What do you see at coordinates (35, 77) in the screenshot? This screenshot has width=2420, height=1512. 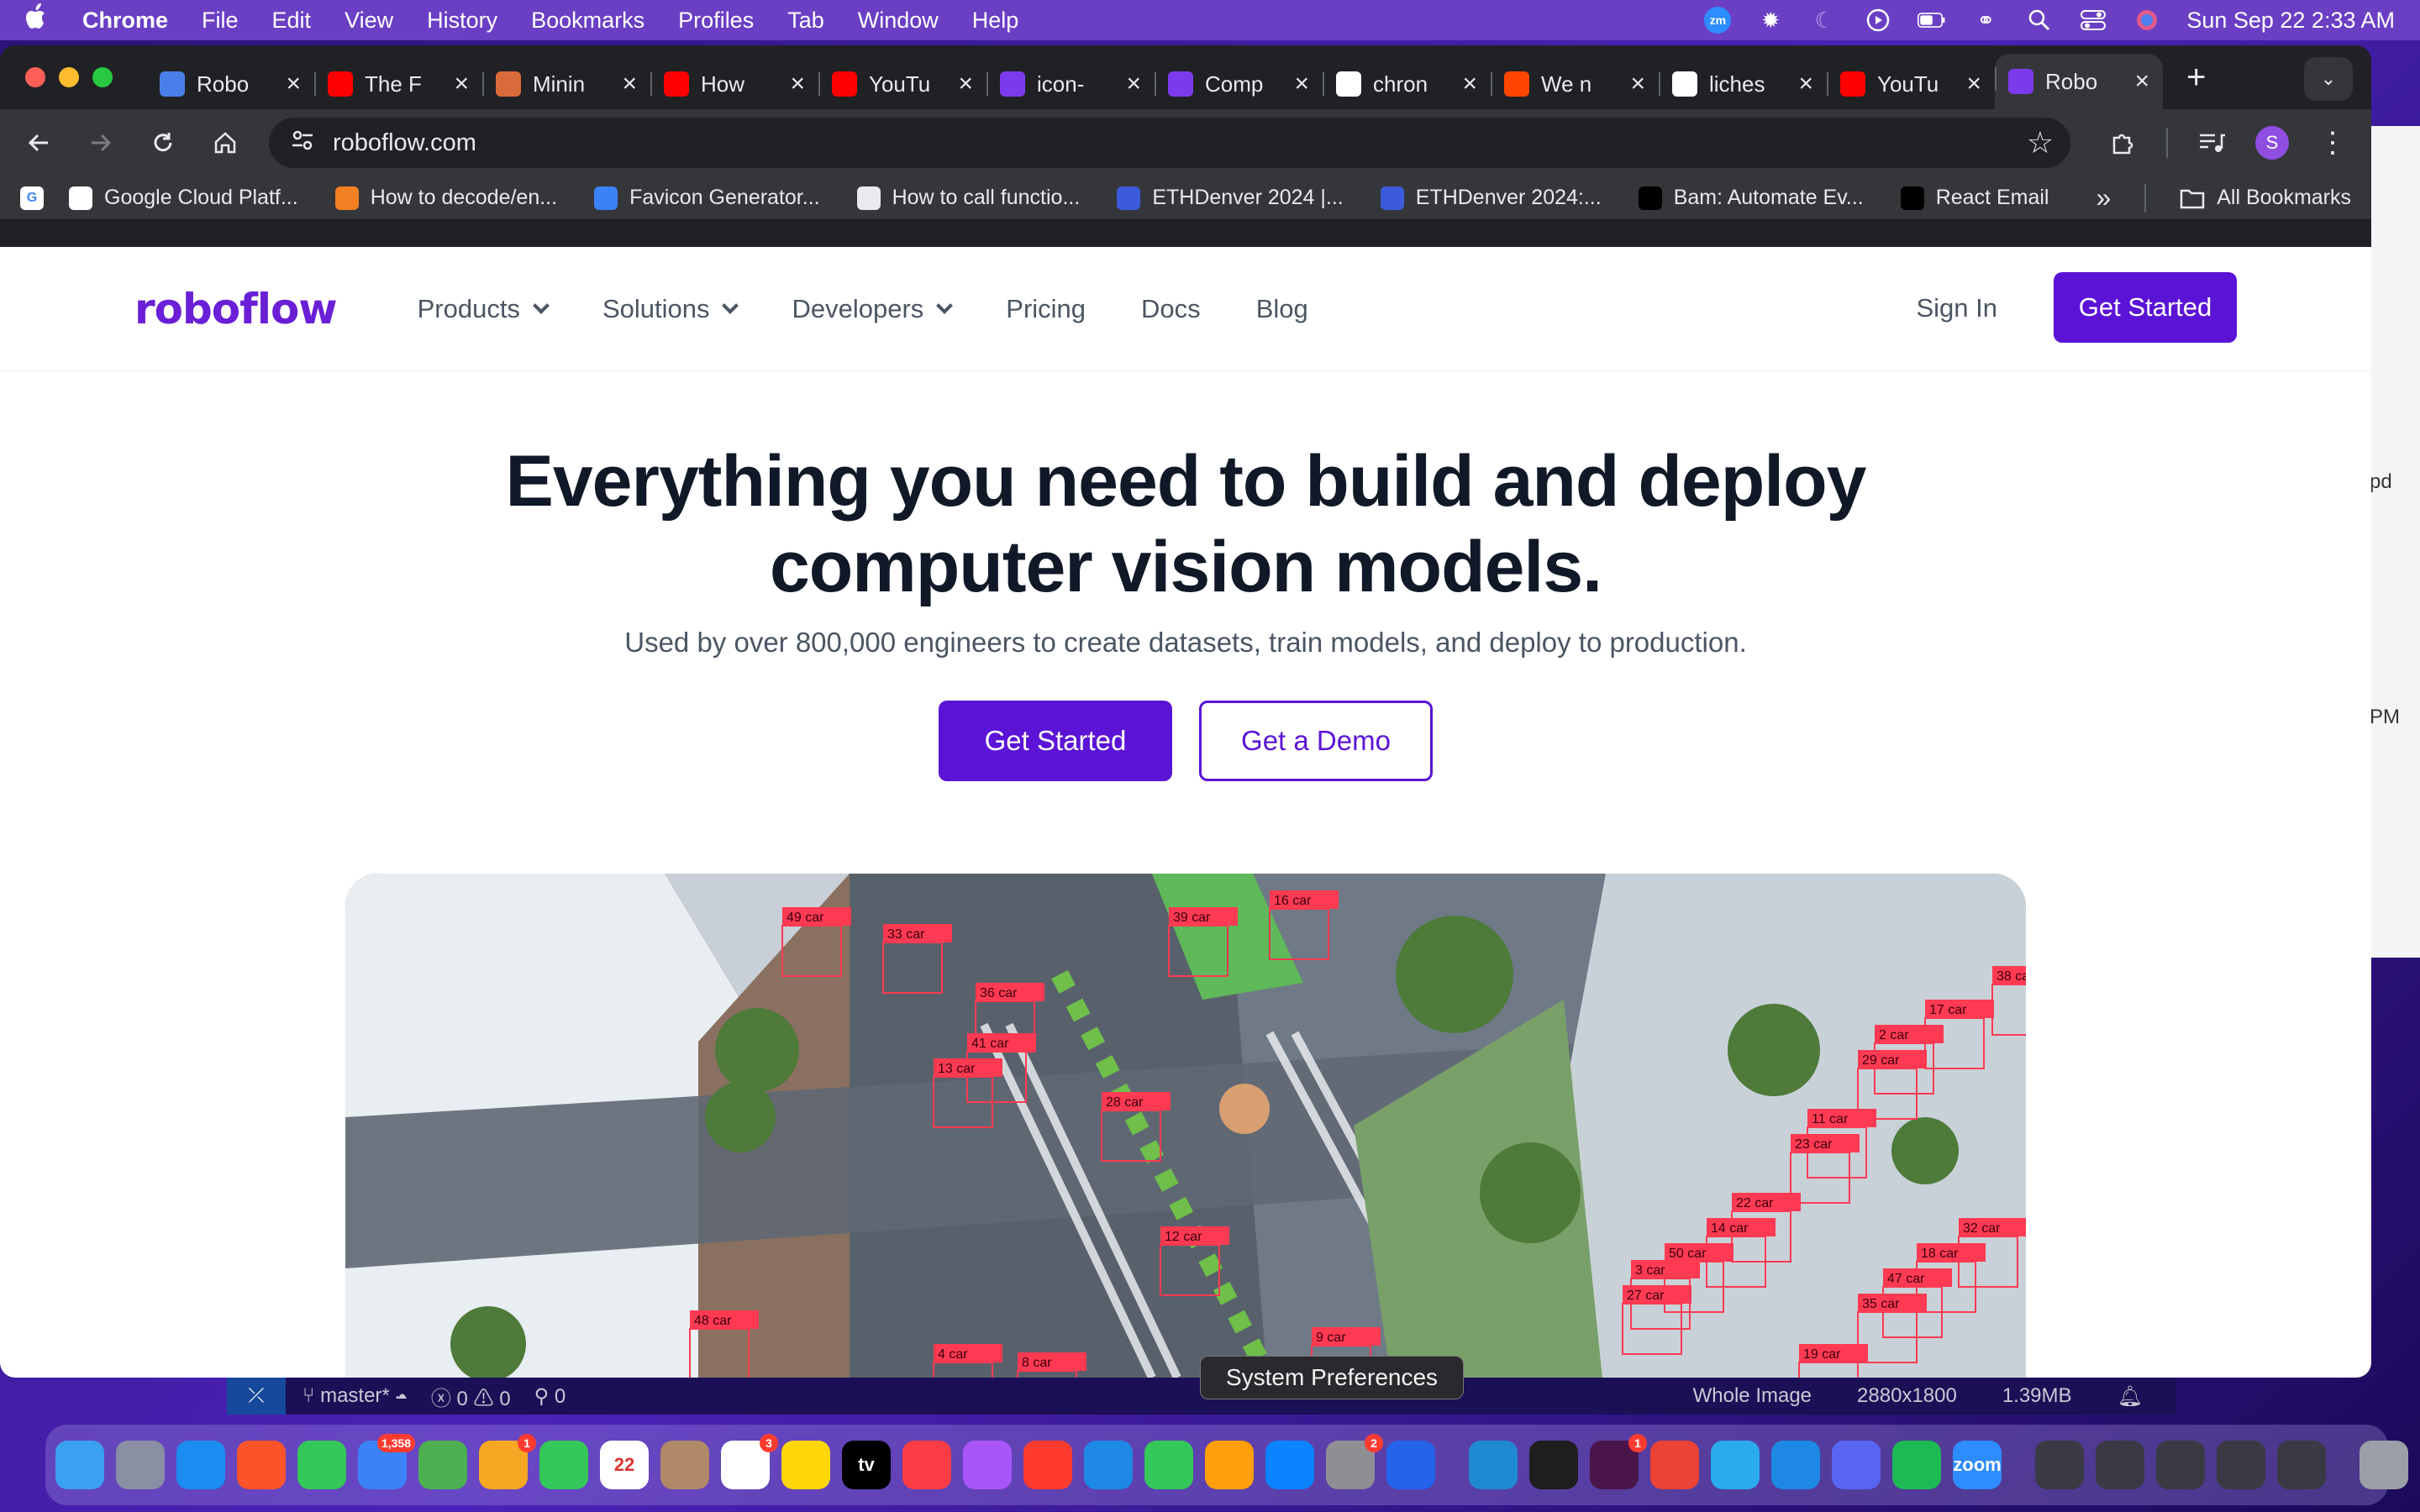 I see `close-window-button` at bounding box center [35, 77].